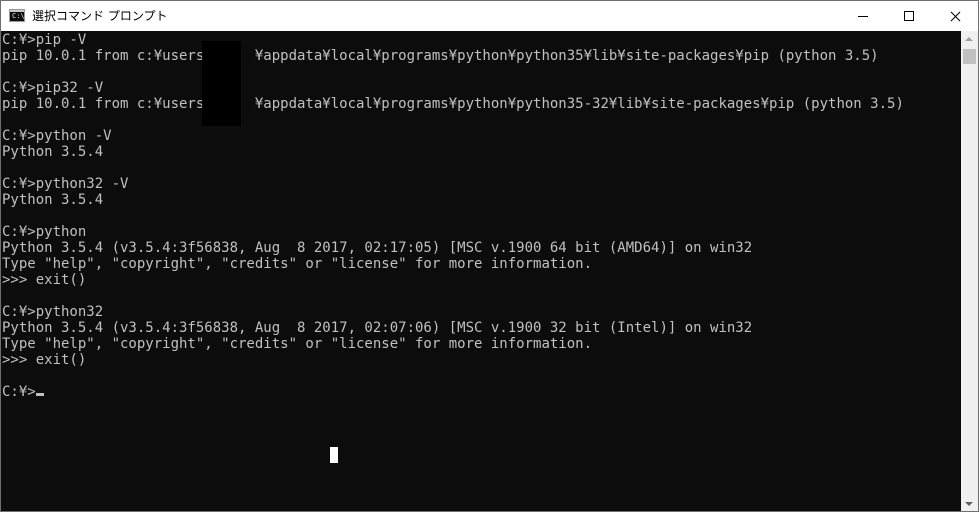 This screenshot has width=979, height=512. What do you see at coordinates (44, 40) in the screenshot?
I see `console-line: C:¥>pip -V` at bounding box center [44, 40].